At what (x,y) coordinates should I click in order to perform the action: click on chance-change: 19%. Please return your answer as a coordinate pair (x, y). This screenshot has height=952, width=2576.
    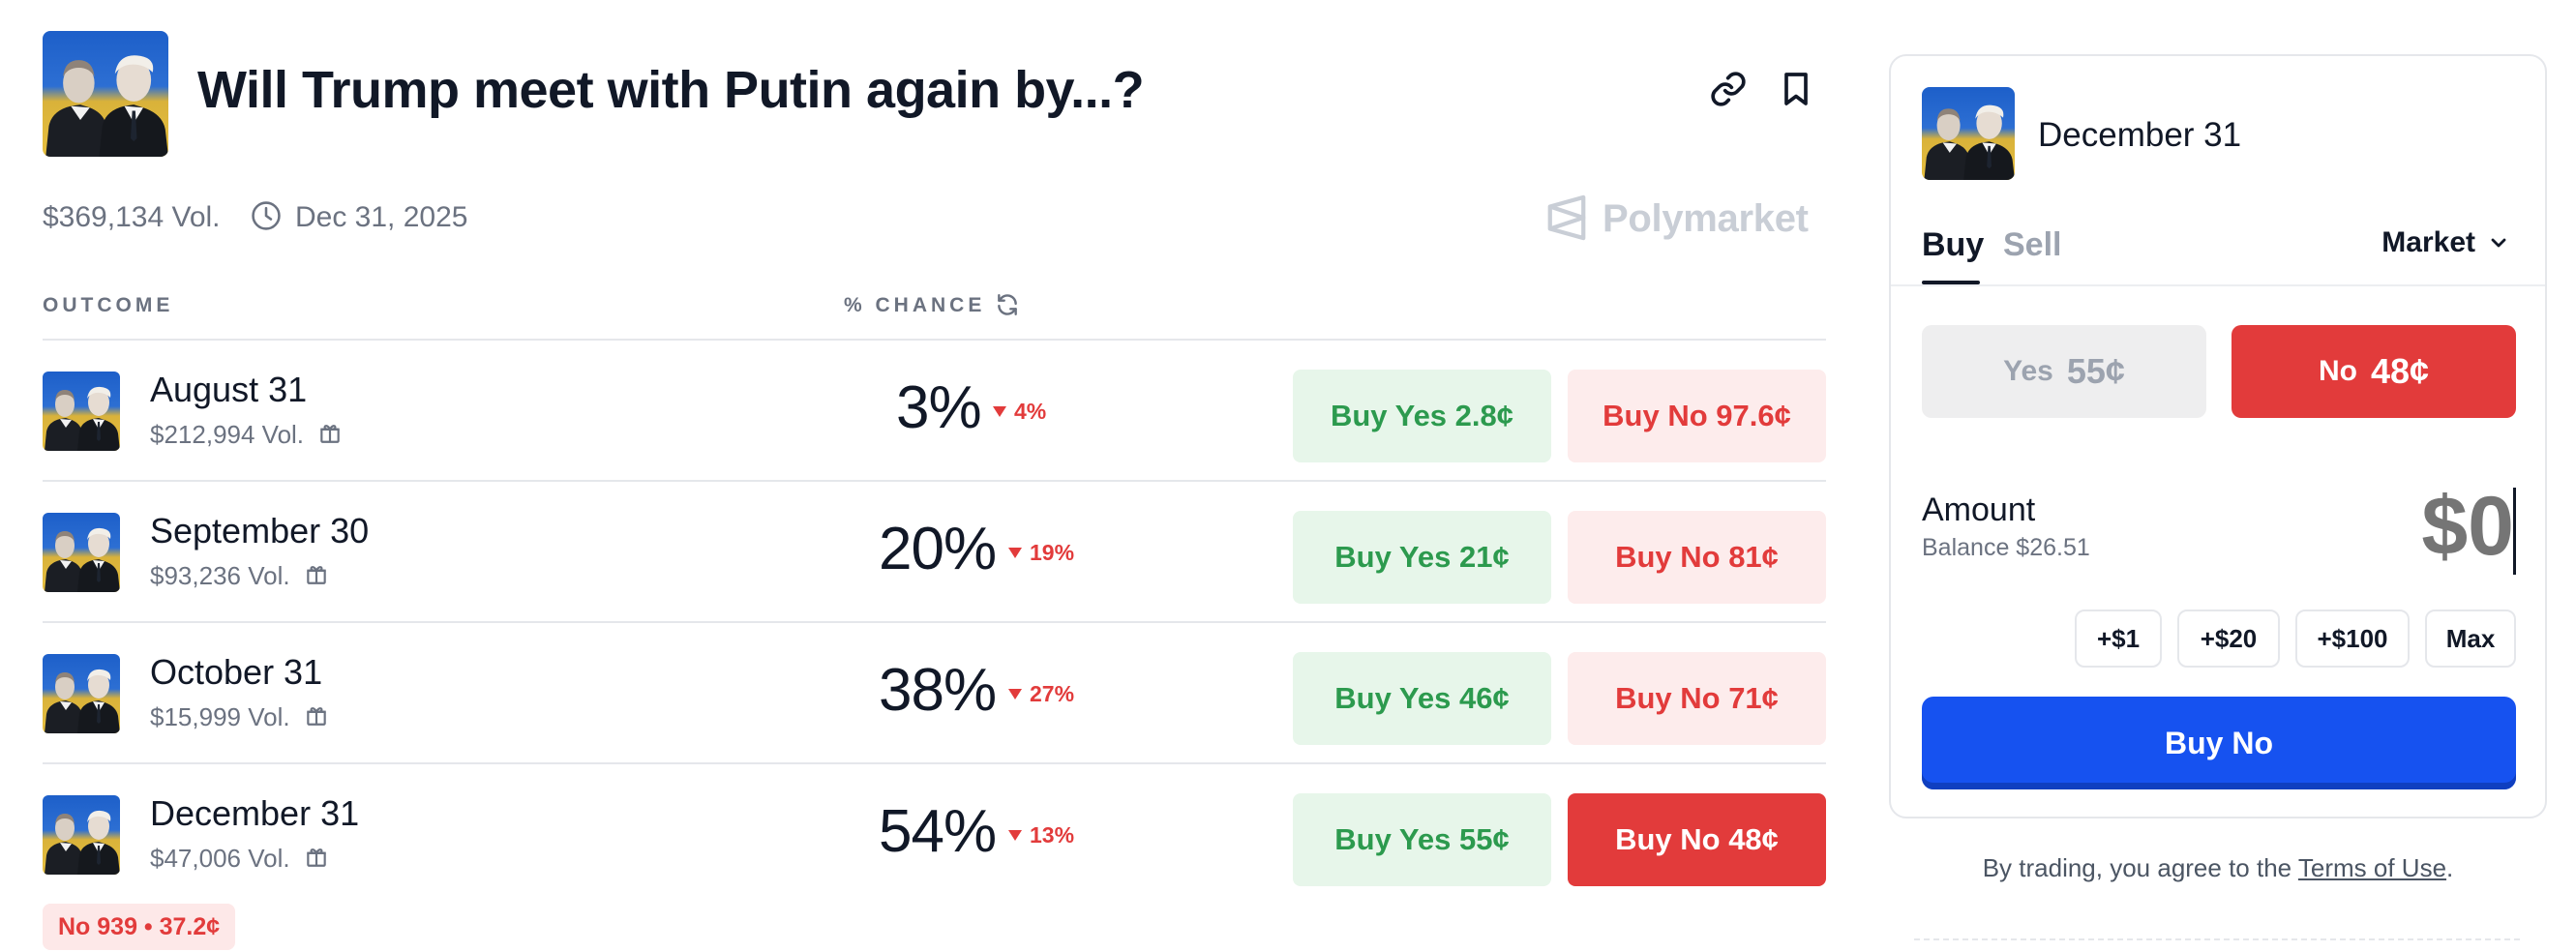
    Looking at the image, I should click on (1041, 553).